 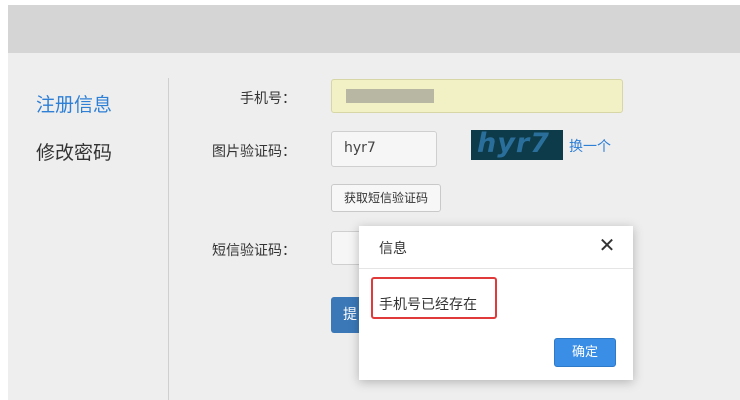 I want to click on top-bar, so click(x=374, y=29).